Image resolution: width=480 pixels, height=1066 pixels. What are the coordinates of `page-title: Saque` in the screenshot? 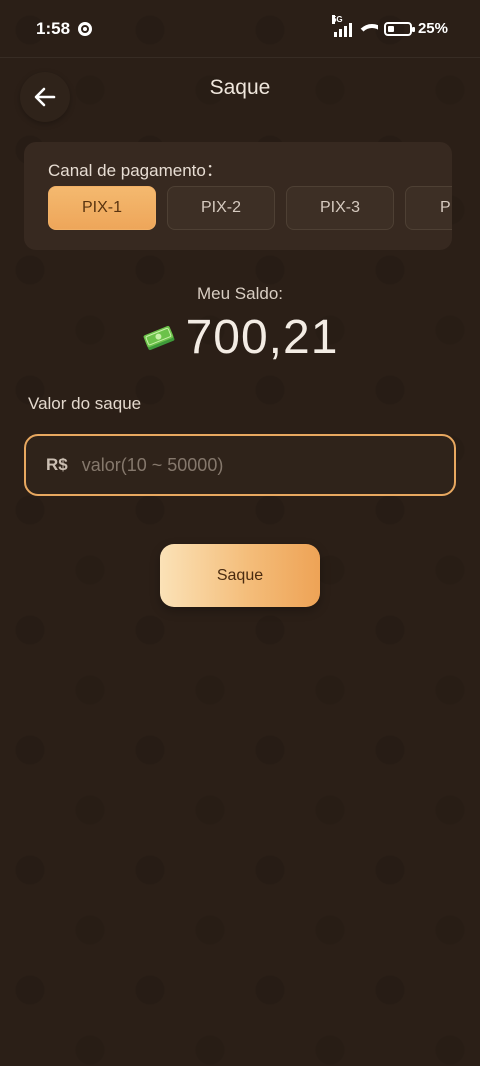 It's located at (240, 87).